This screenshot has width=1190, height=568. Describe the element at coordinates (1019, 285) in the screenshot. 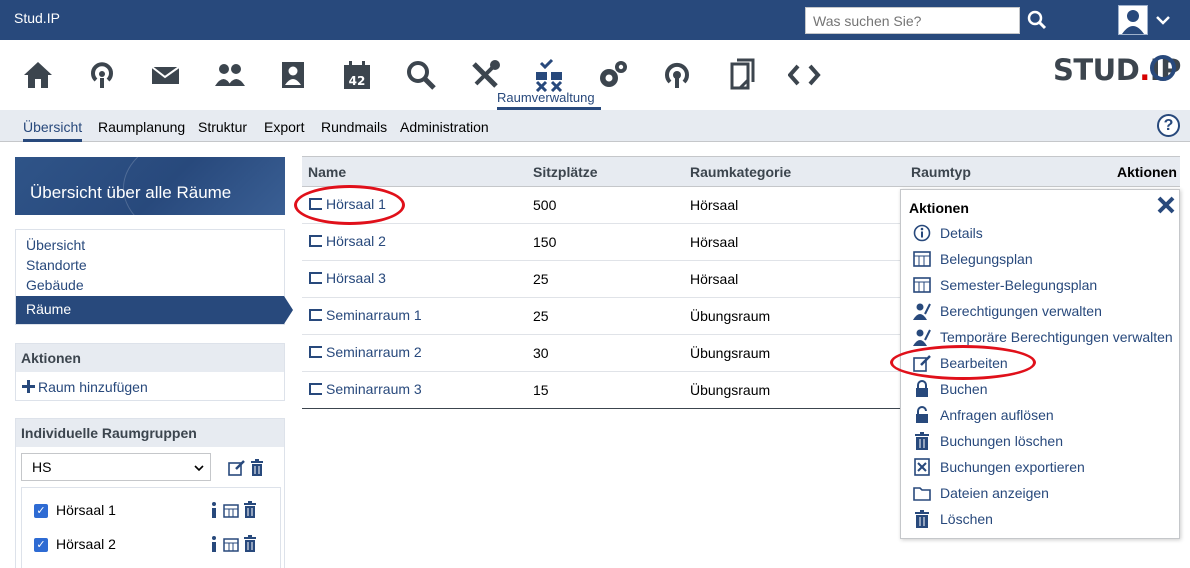

I see `menu-item-label: Semester-Belegungsplan` at that location.